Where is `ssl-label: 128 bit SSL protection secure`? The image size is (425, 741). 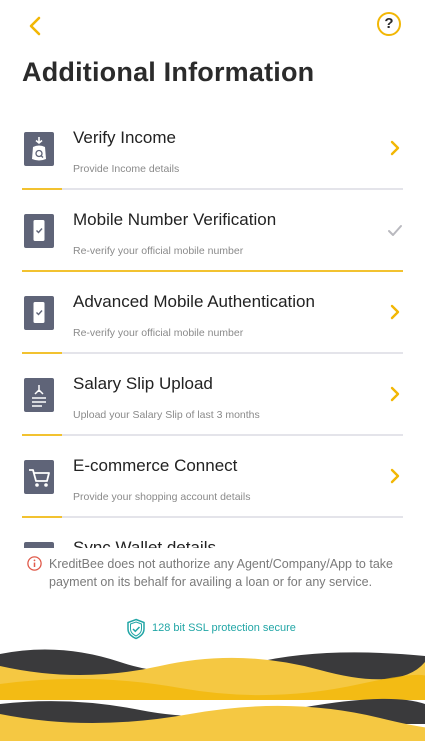
ssl-label: 128 bit SSL protection secure is located at coordinates (224, 628).